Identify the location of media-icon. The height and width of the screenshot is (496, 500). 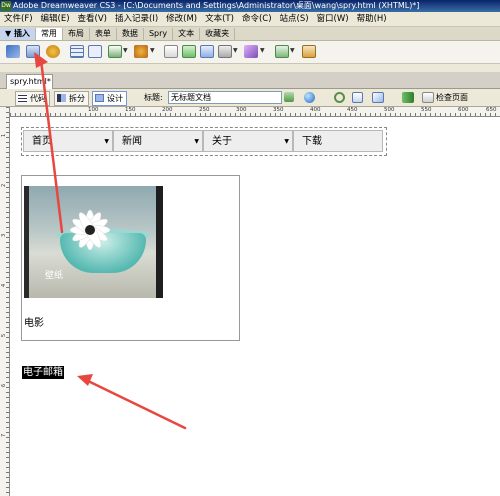
(141, 51).